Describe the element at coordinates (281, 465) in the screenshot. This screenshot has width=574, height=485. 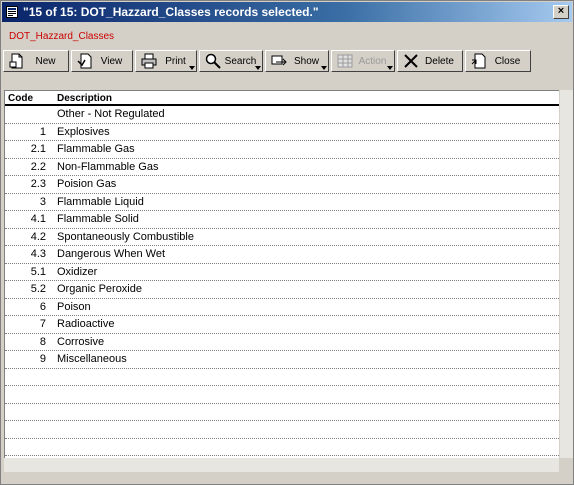
I see `horizontal-scrollbar` at that location.